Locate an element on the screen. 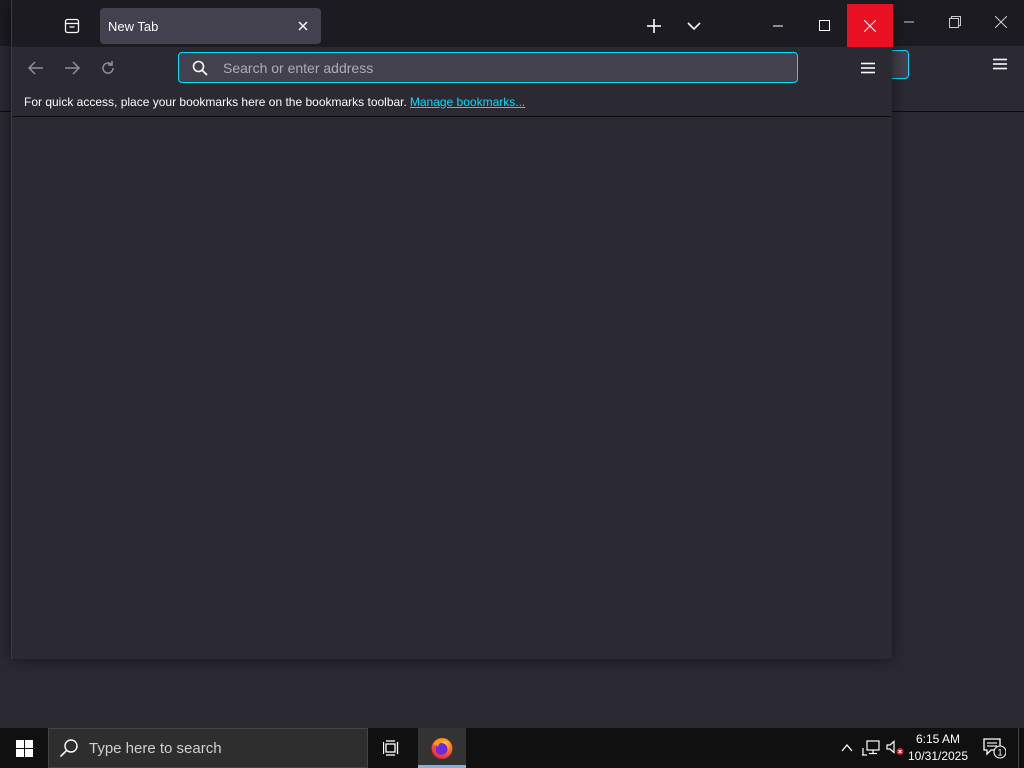 The image size is (1024, 768). app-menu-button is located at coordinates (868, 68).